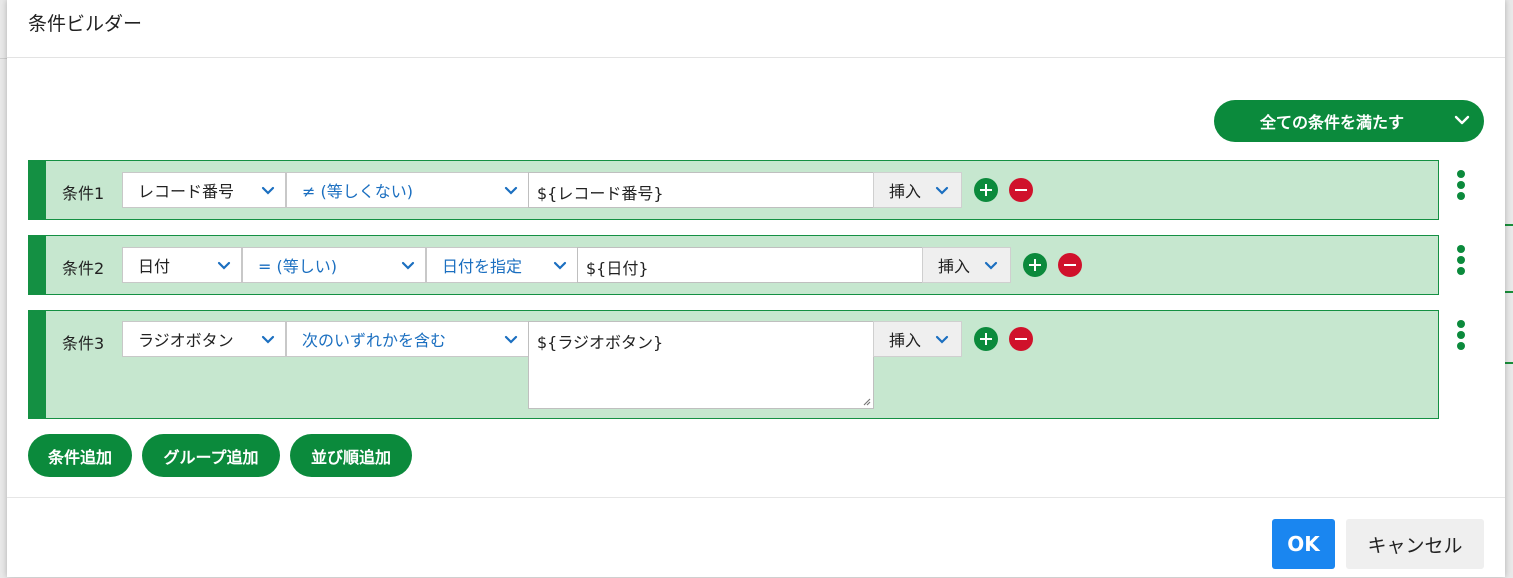 The image size is (1513, 578). I want to click on field-select-value: ラジオボタン, so click(186, 340).